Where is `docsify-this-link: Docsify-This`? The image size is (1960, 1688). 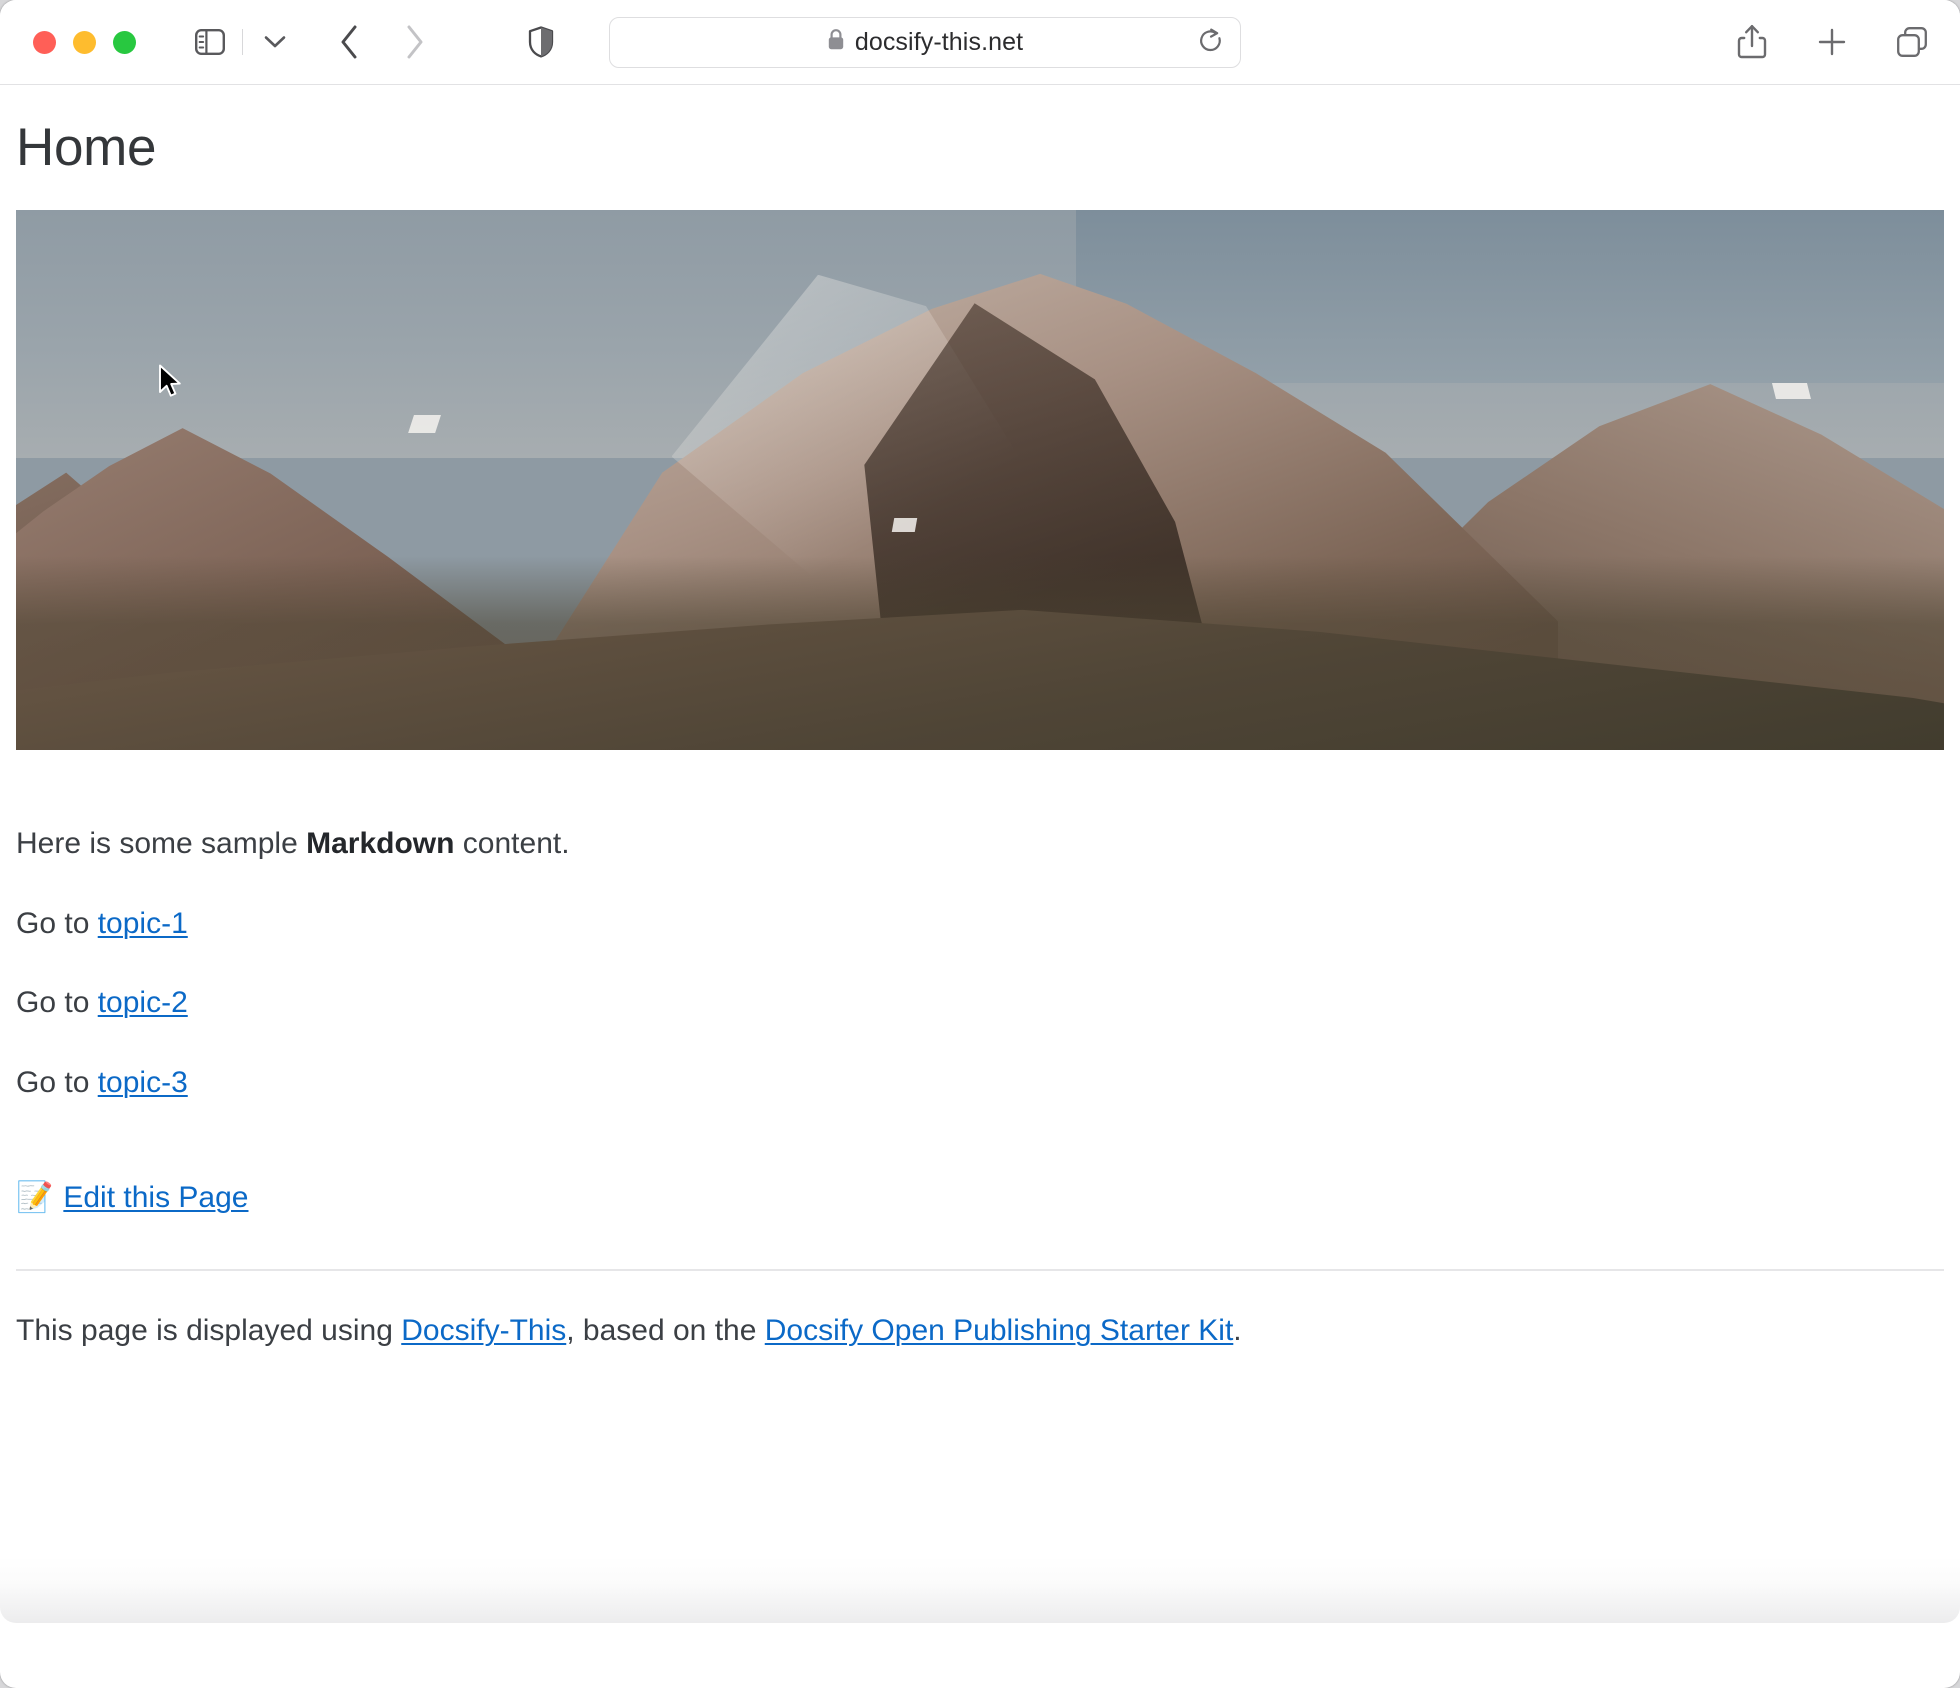 docsify-this-link: Docsify-This is located at coordinates (483, 1330).